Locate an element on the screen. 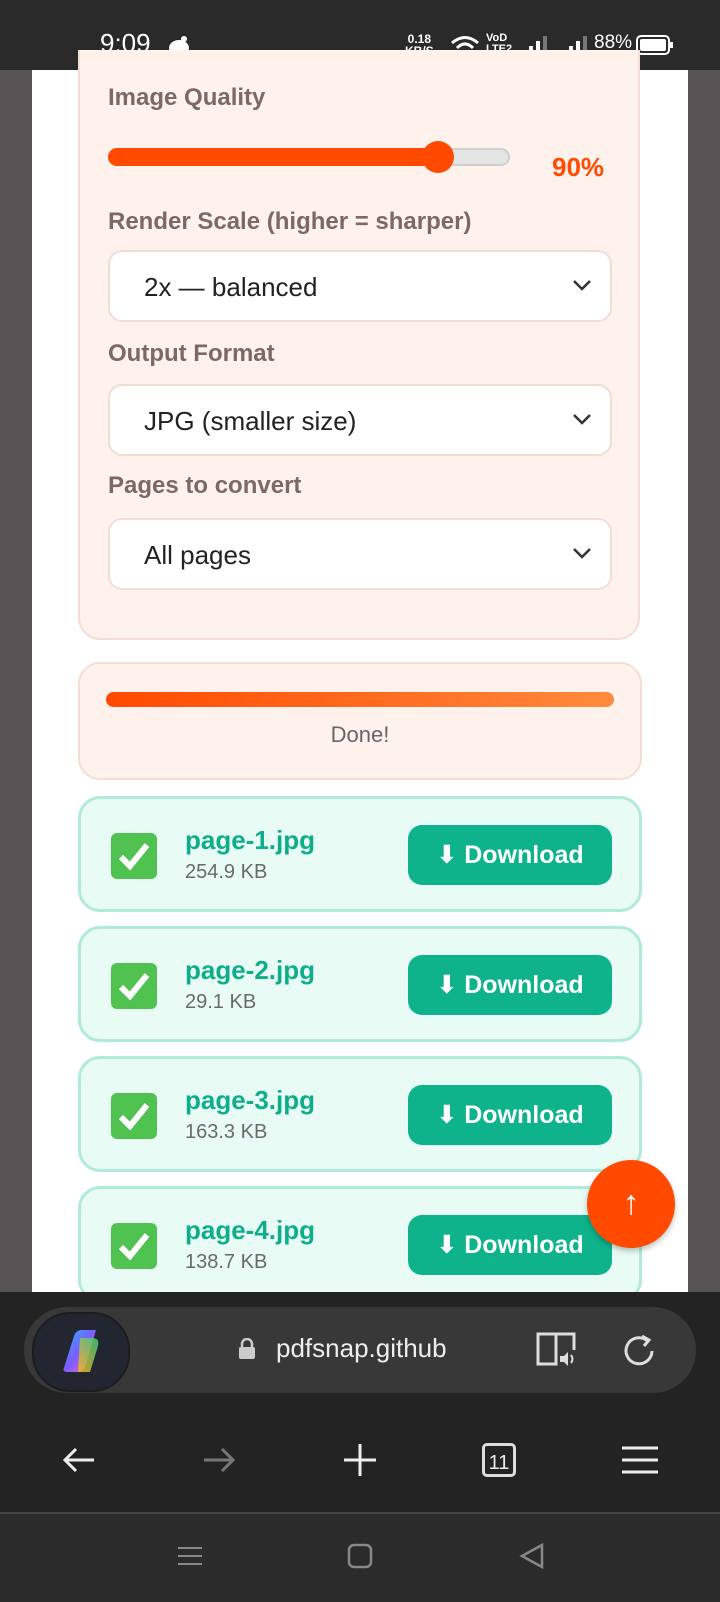  render-scale-select: 2x — balanced is located at coordinates (360, 286).